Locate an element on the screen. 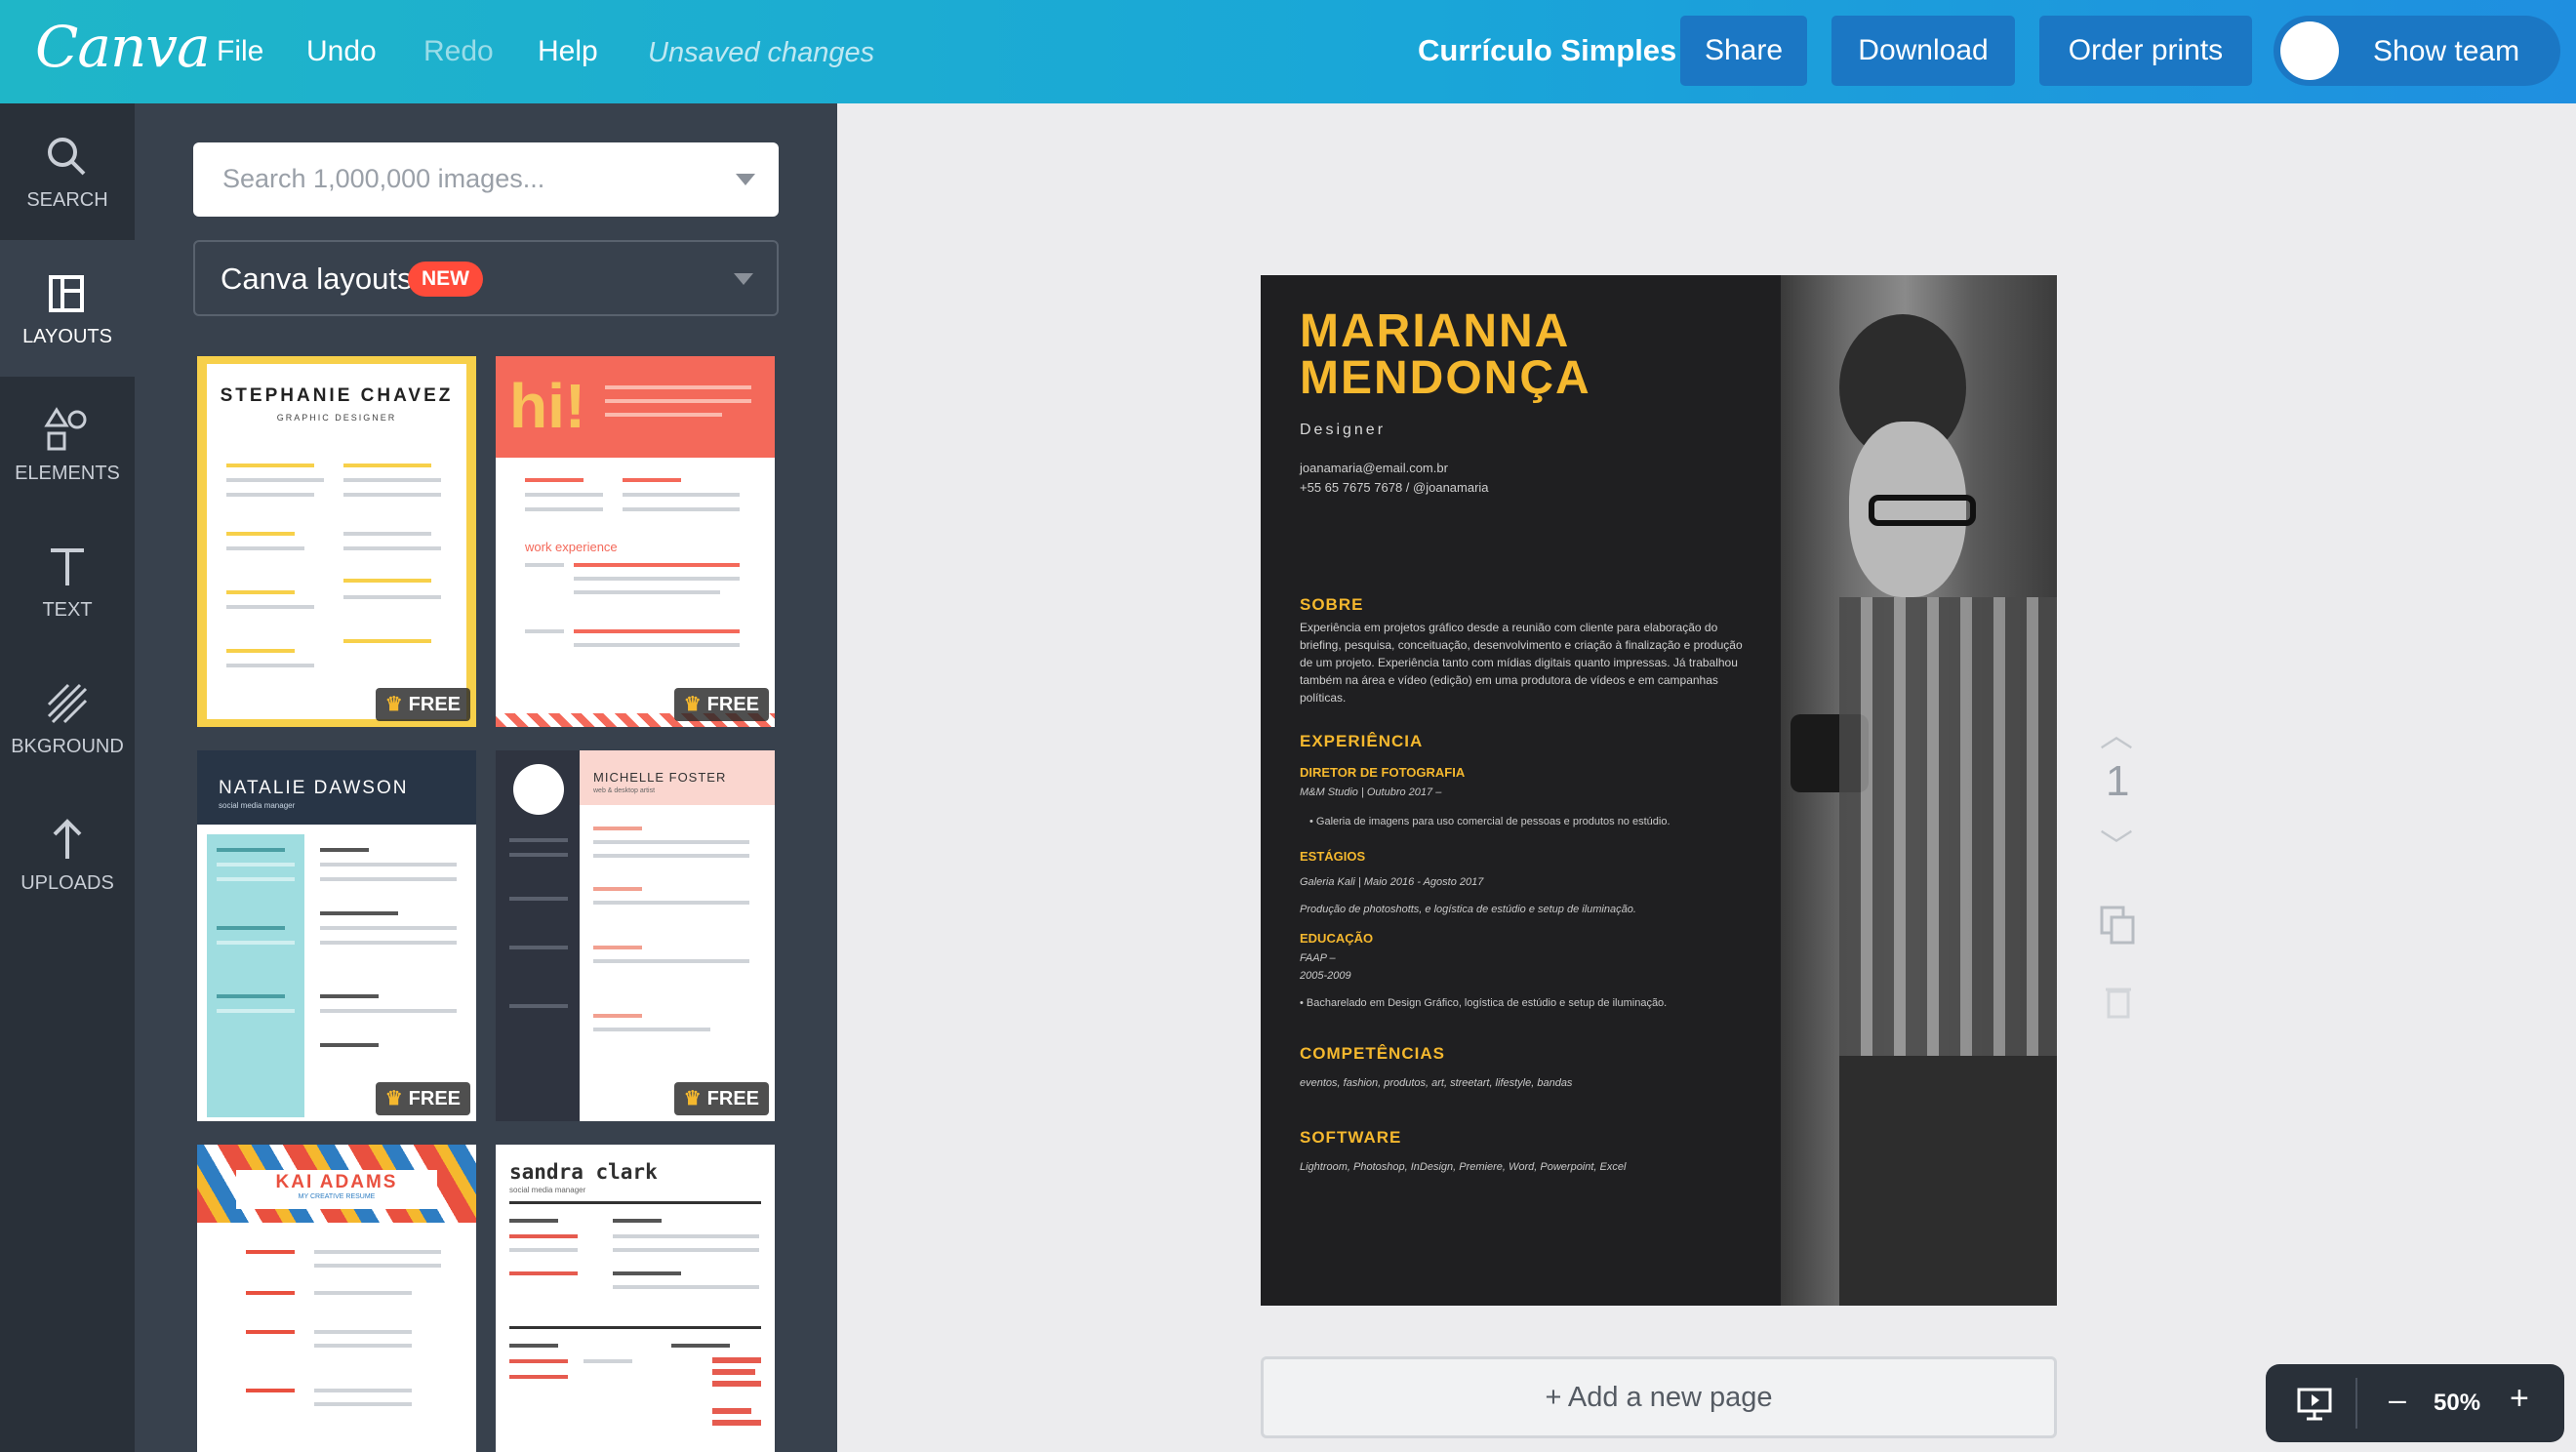  template-subtitle: GRAPHIC DESIGNER is located at coordinates (336, 418).